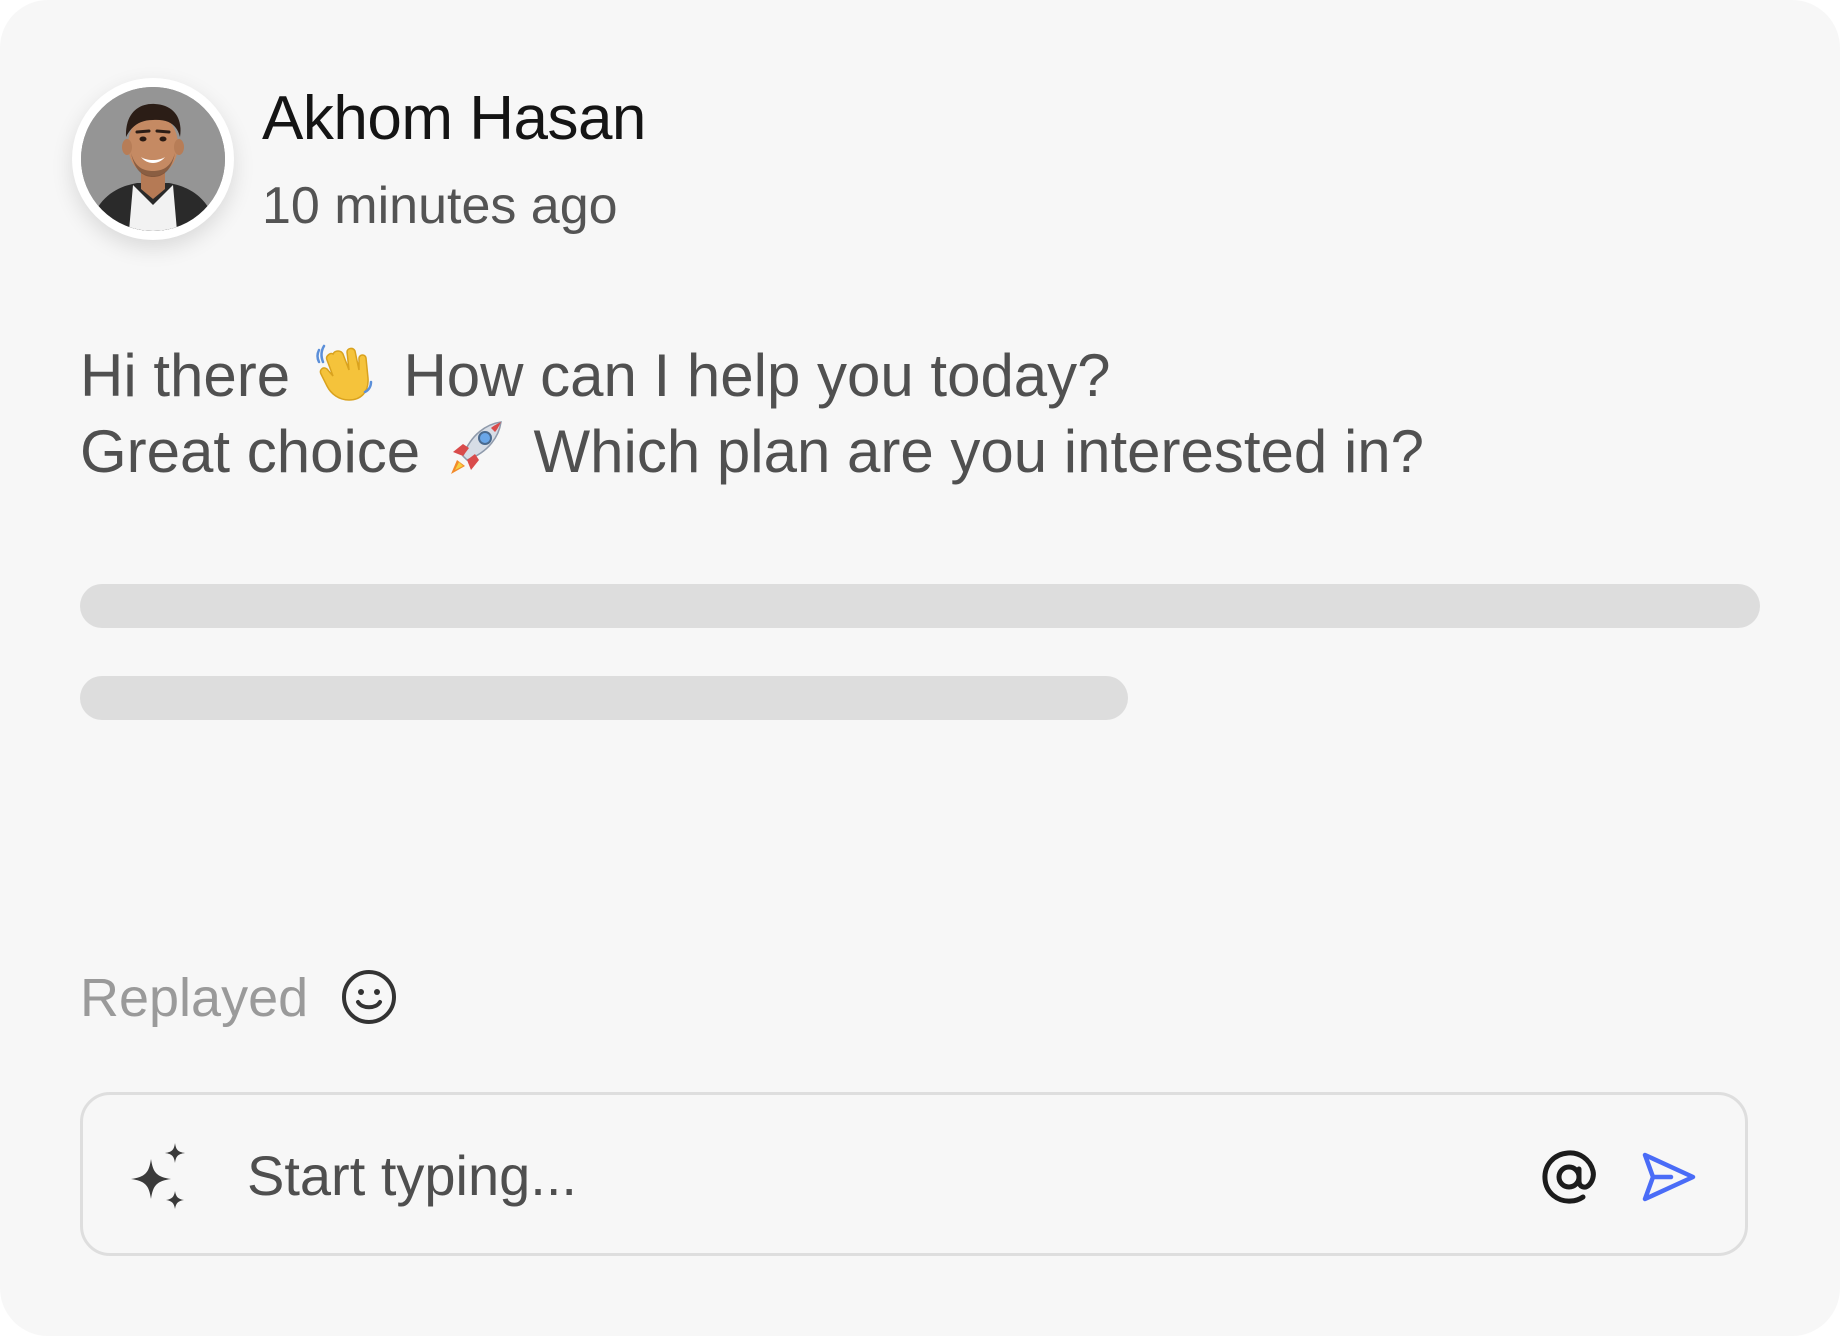  I want to click on message-line-1: Hi there How can I help you today?, so click(752, 376).